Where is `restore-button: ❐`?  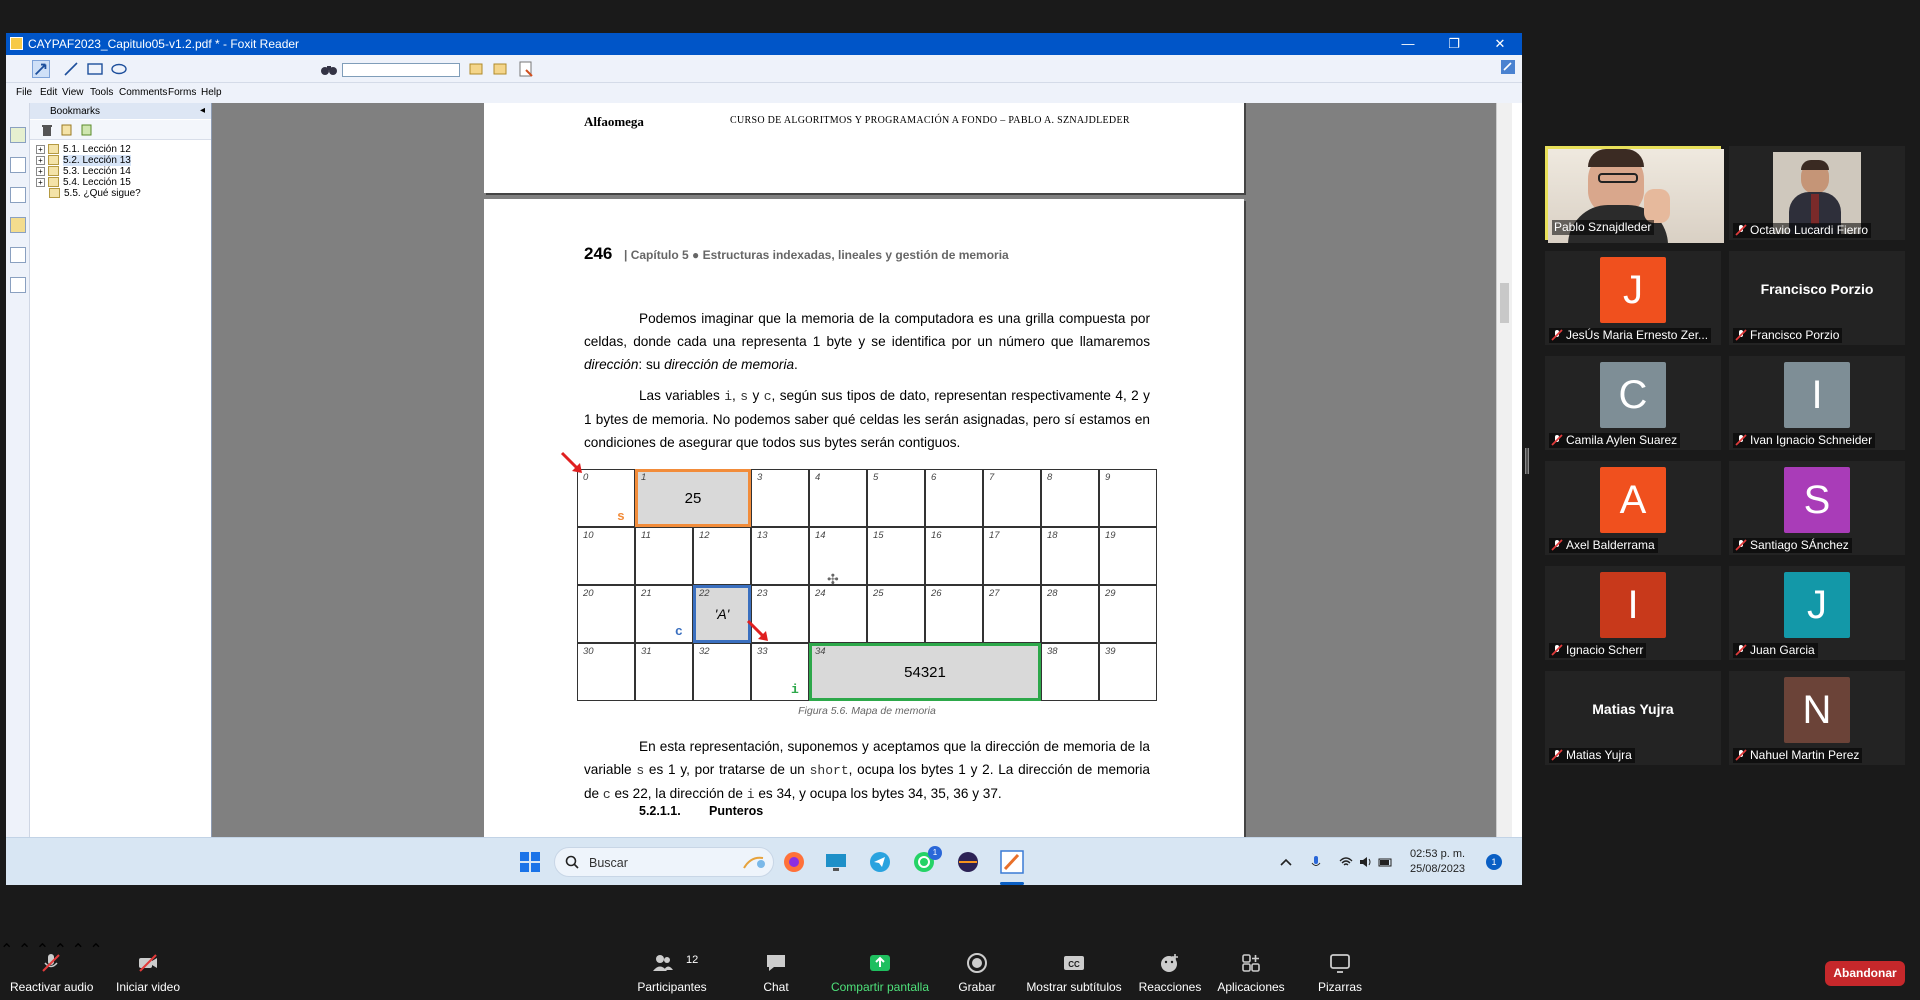 restore-button: ❐ is located at coordinates (1454, 44).